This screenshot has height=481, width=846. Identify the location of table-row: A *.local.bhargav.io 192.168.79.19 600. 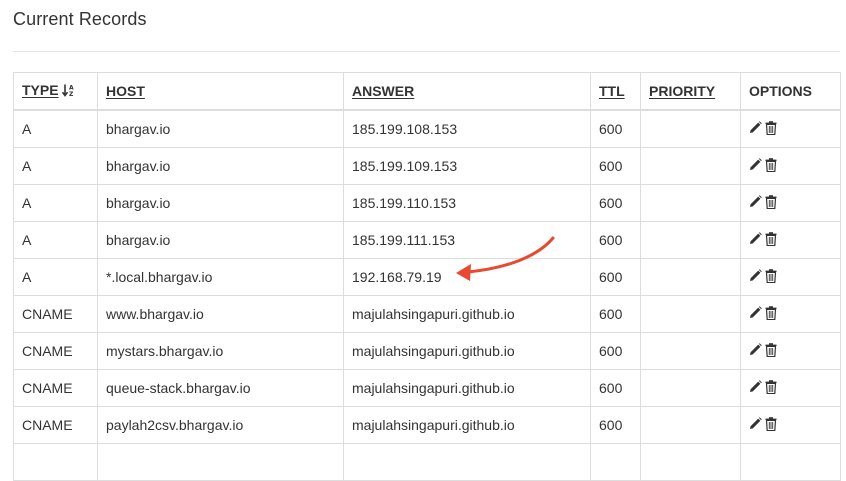
(427, 277).